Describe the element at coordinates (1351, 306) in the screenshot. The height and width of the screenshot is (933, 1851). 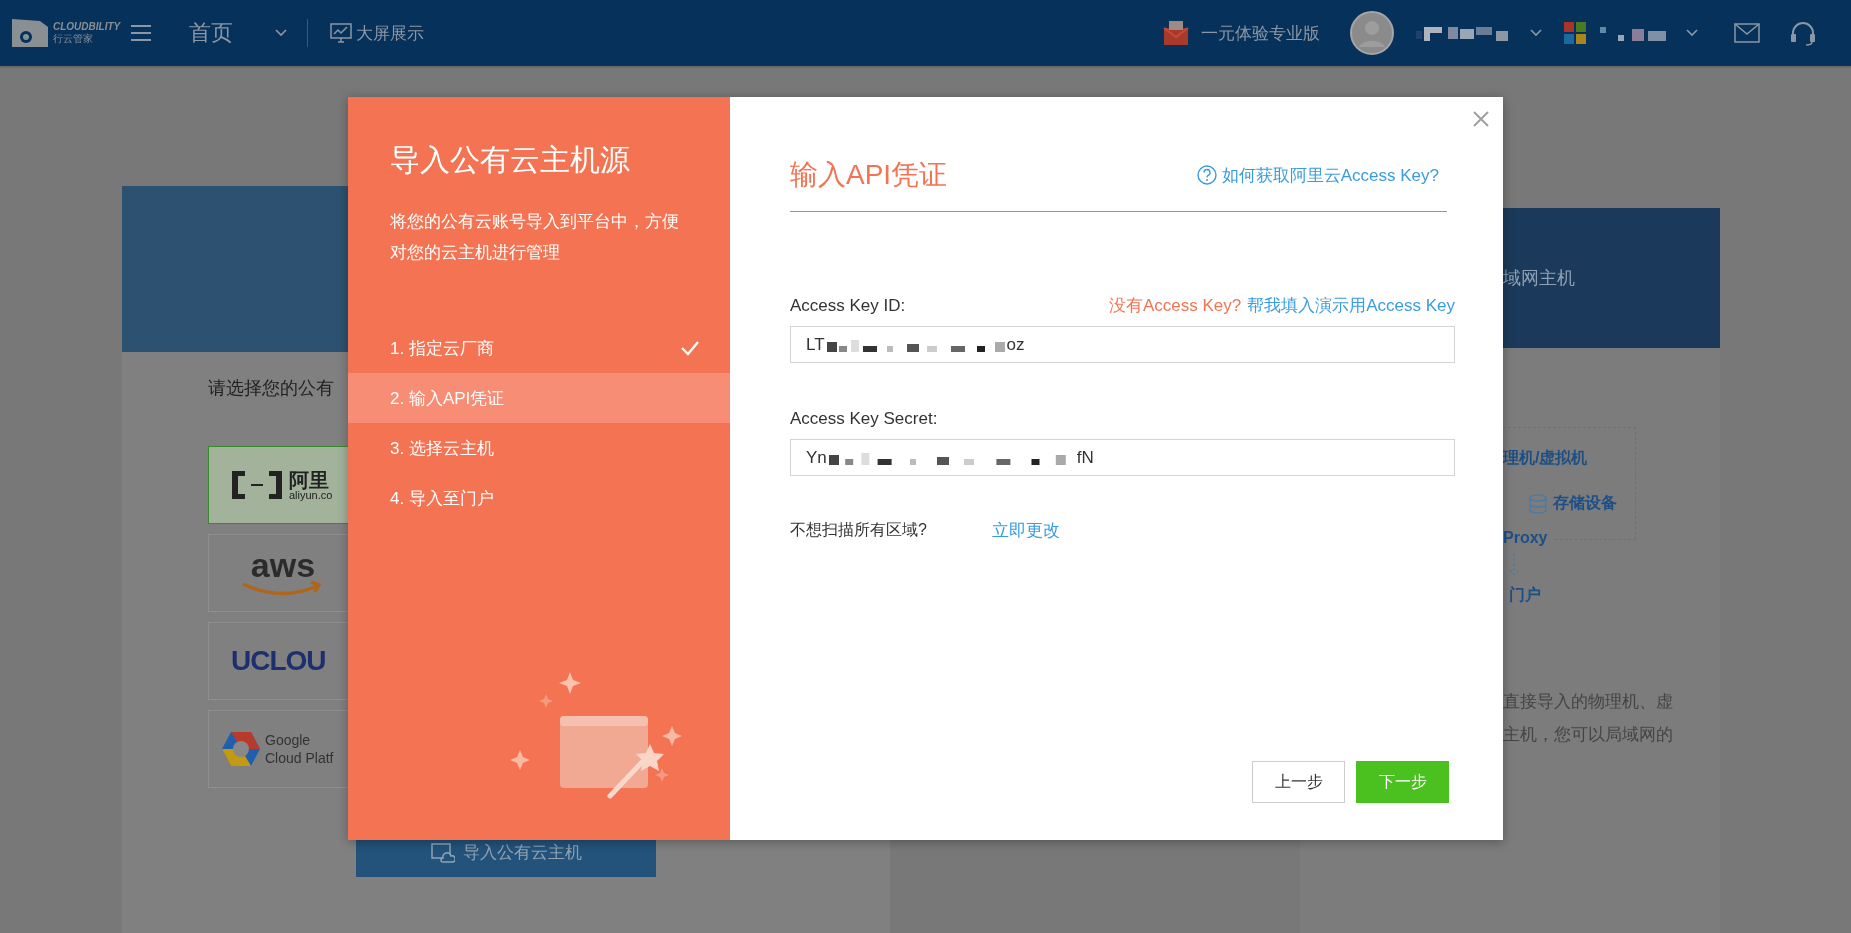
I see `demo-key-link: 帮我填入演示用Access Key` at that location.